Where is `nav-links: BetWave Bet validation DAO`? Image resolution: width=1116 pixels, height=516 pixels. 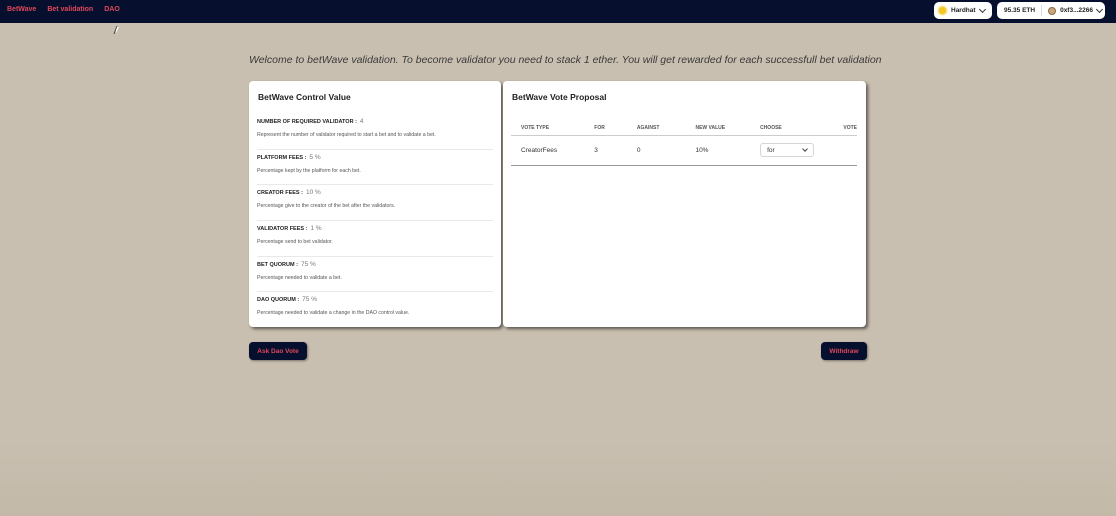
nav-links: BetWave Bet validation DAO is located at coordinates (63, 9).